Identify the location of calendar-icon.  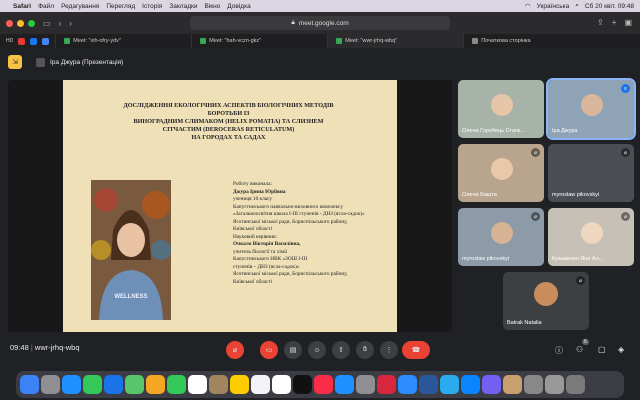
(197, 384).